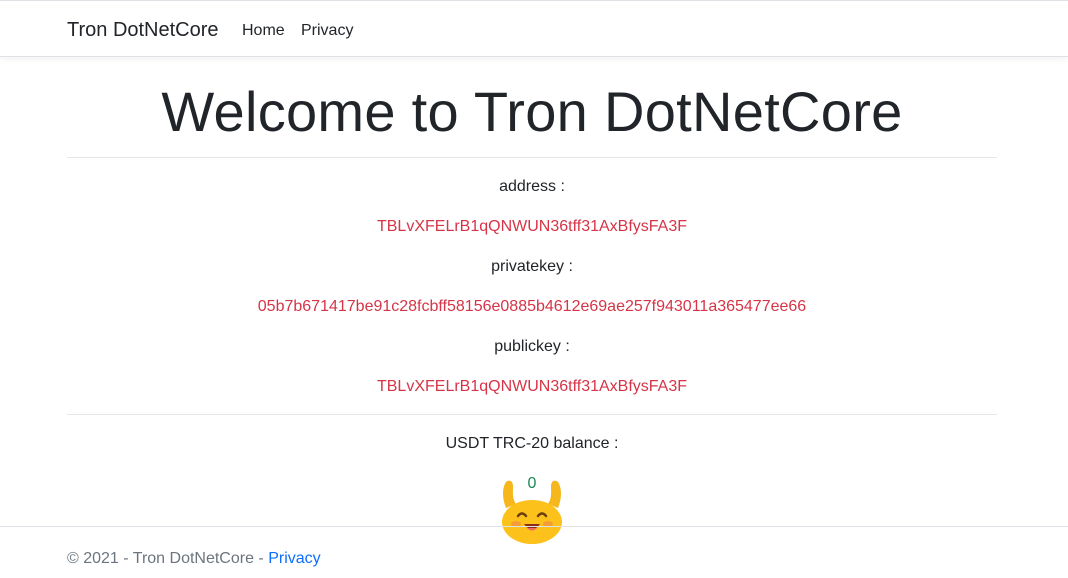 The width and height of the screenshot is (1068, 578). I want to click on divider-bottom, so click(532, 414).